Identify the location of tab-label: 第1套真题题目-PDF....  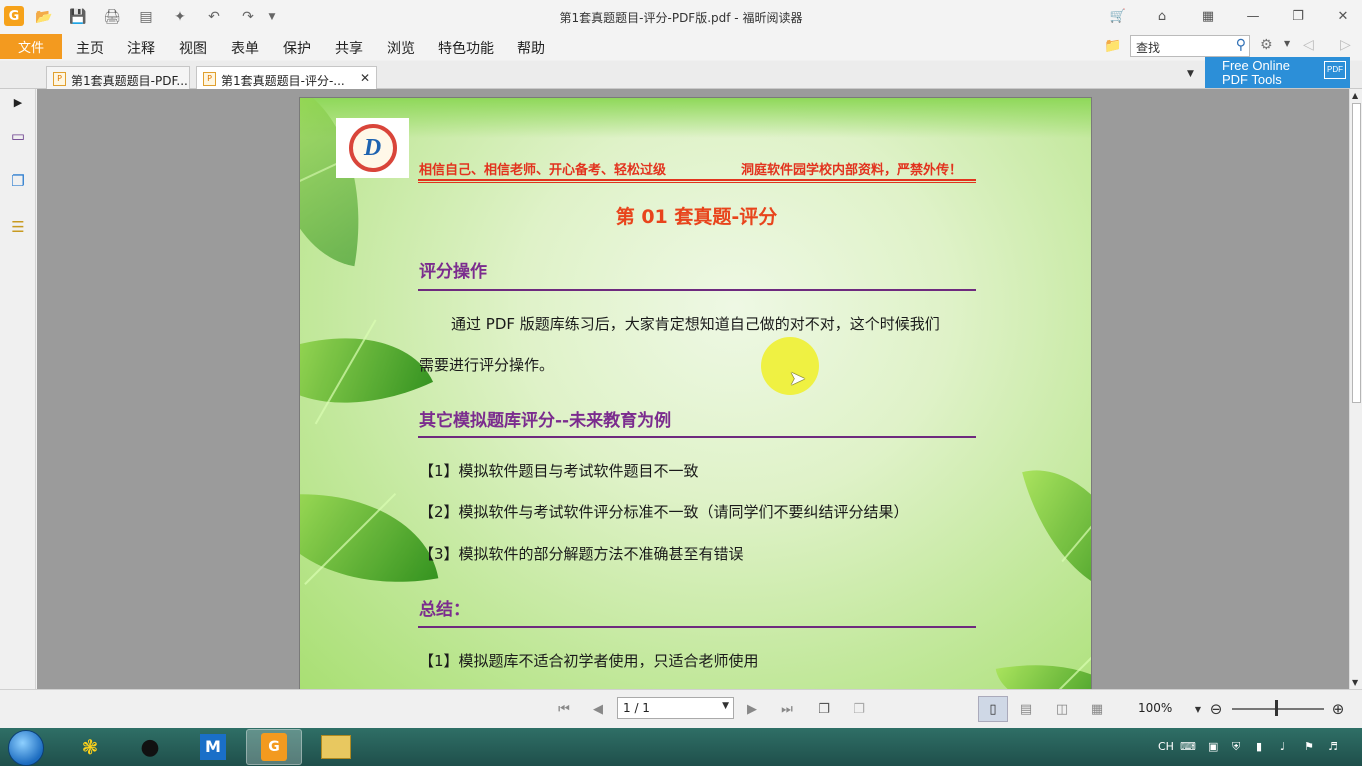
(129, 81).